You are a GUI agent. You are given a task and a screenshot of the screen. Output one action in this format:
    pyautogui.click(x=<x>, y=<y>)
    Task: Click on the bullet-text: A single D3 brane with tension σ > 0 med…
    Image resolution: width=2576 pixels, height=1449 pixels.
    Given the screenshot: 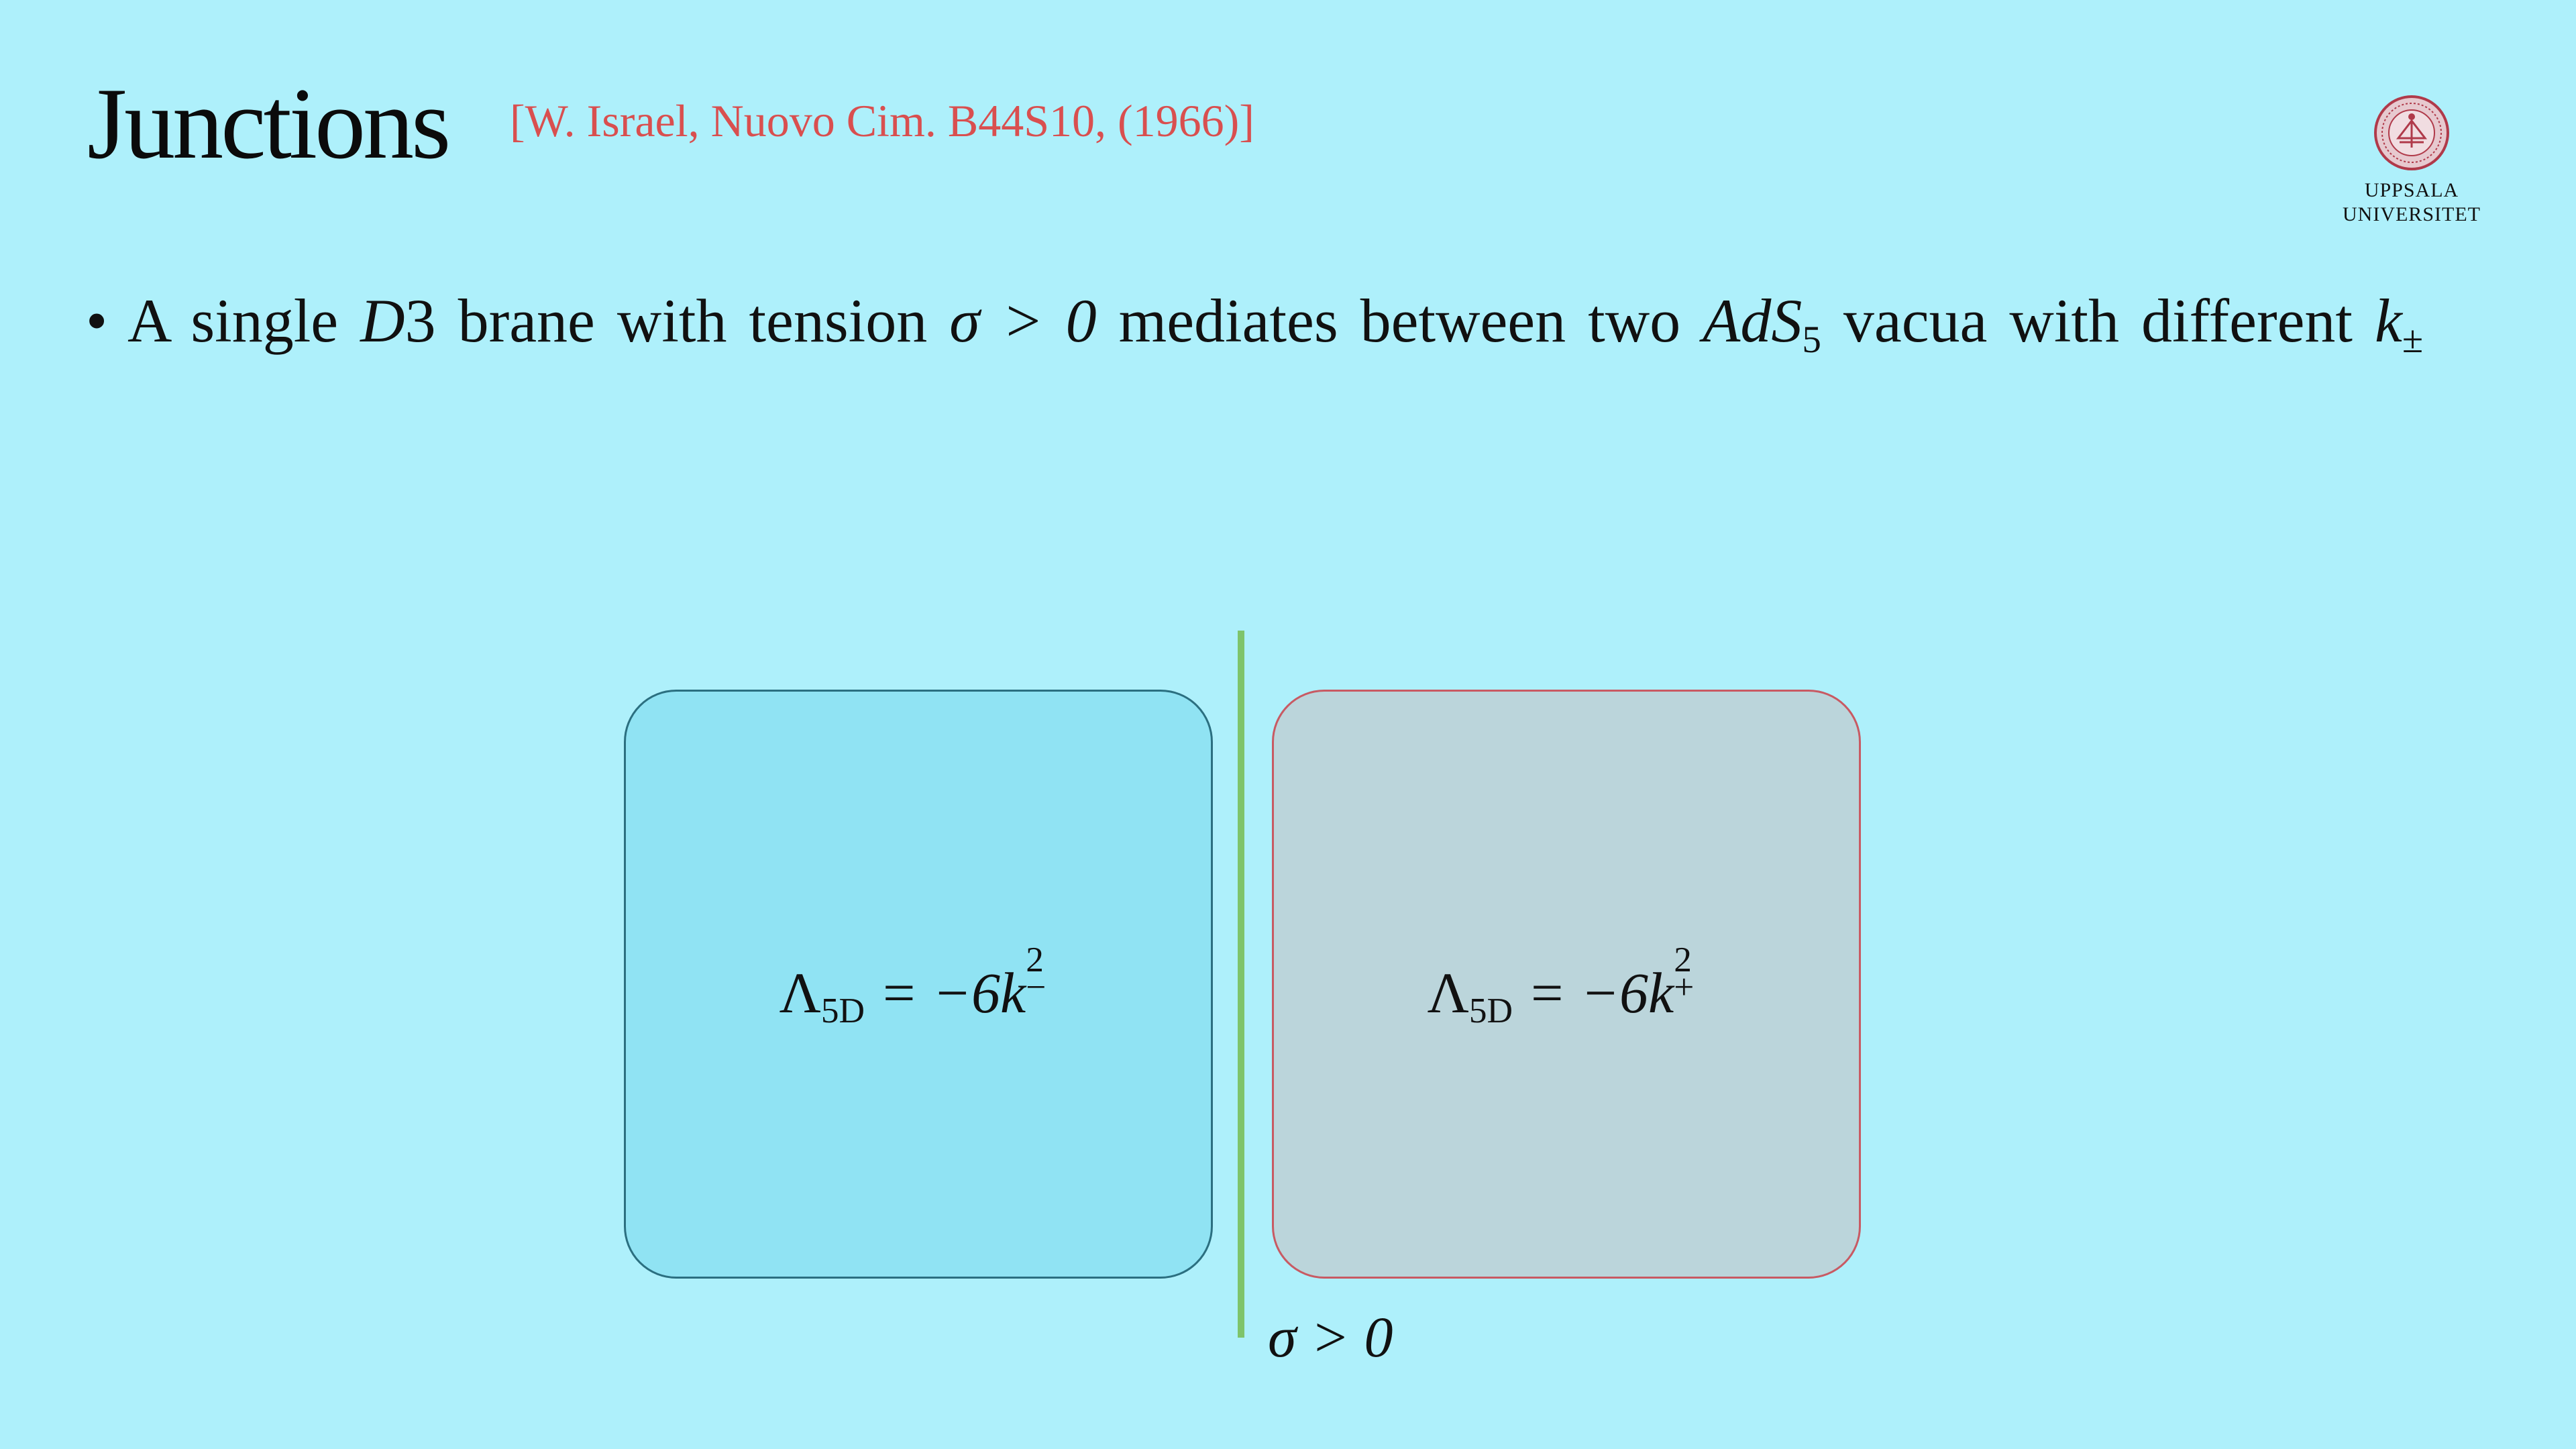 What is the action you would take?
    pyautogui.click(x=1281, y=320)
    